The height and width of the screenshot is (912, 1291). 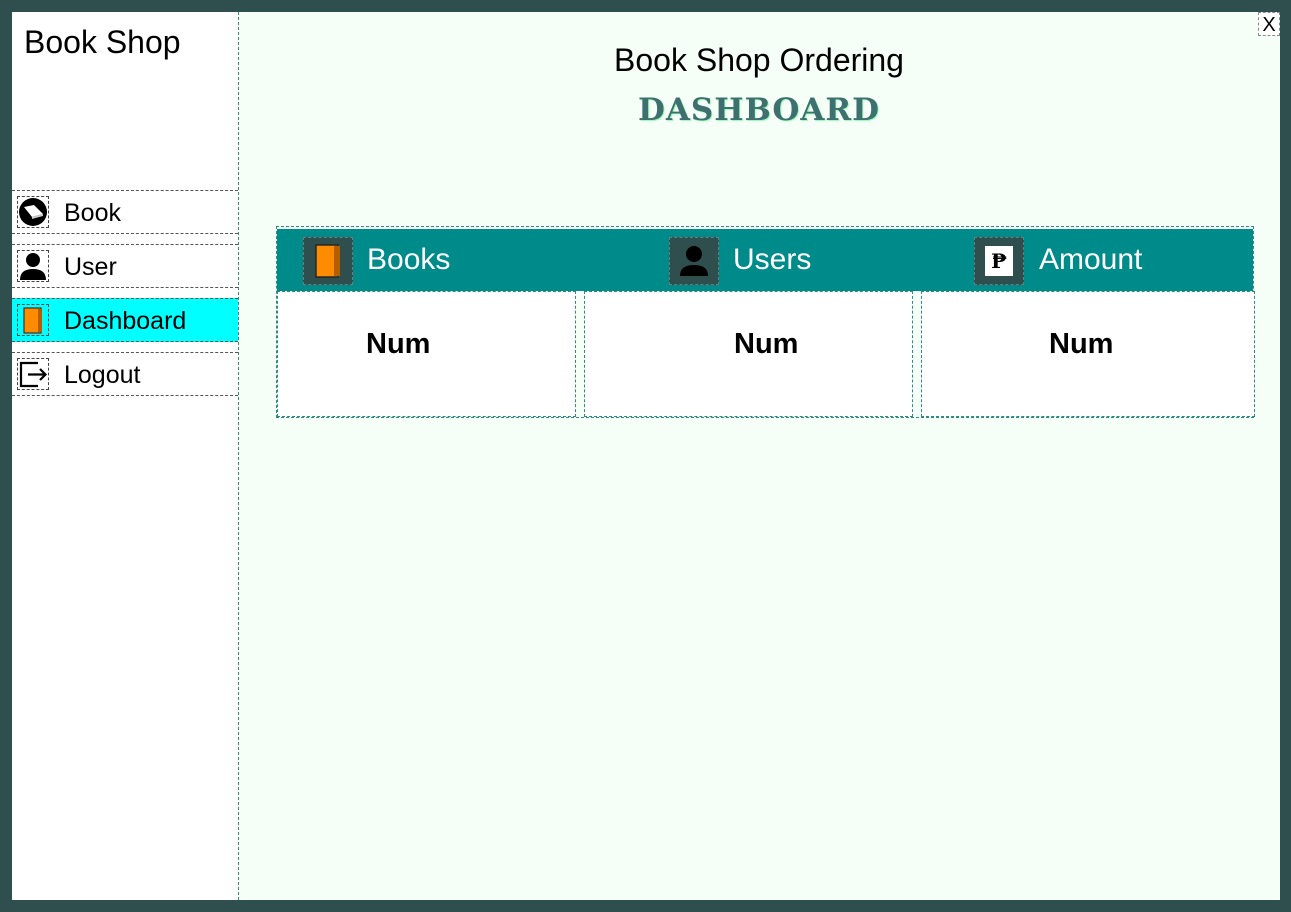 What do you see at coordinates (102, 375) in the screenshot?
I see `sidebar-item-label: Logout` at bounding box center [102, 375].